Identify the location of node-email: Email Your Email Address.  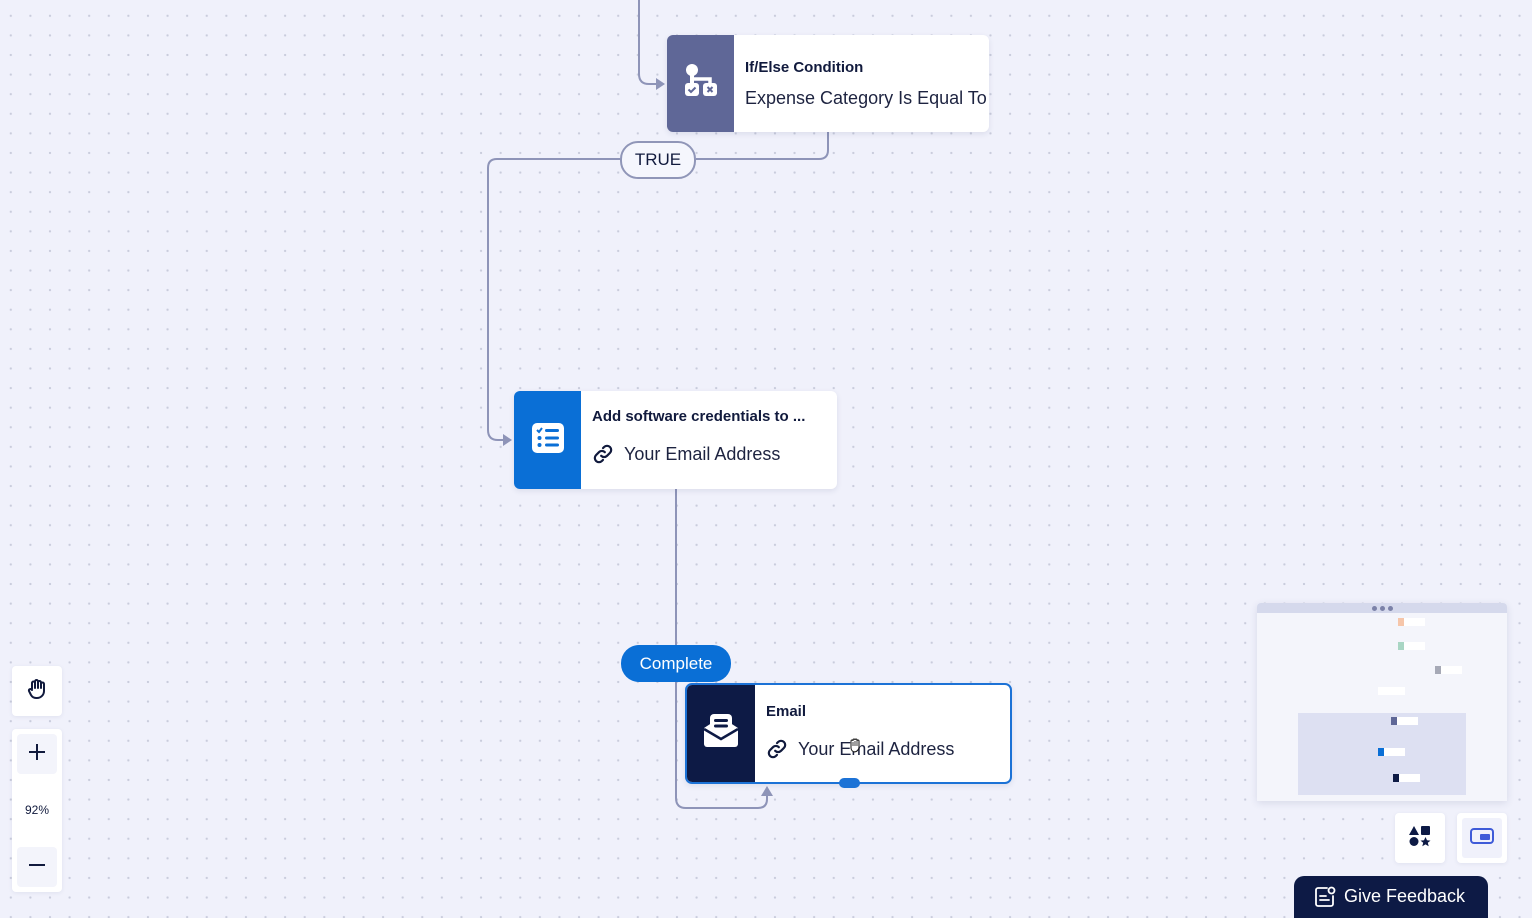
(848, 735).